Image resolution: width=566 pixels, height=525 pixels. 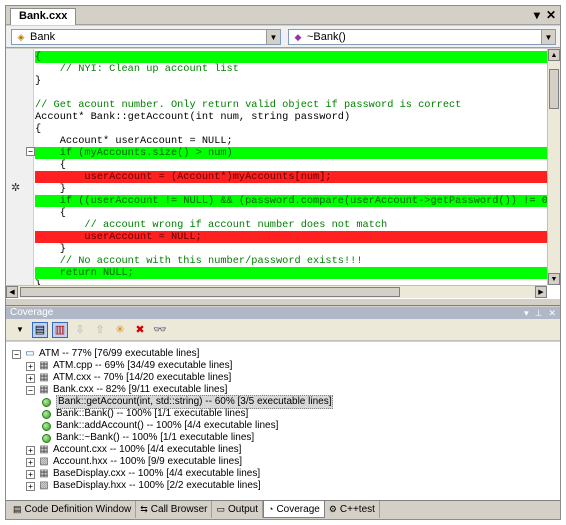 I want to click on tab-c-test: ⚙ C++test, so click(x=352, y=509).